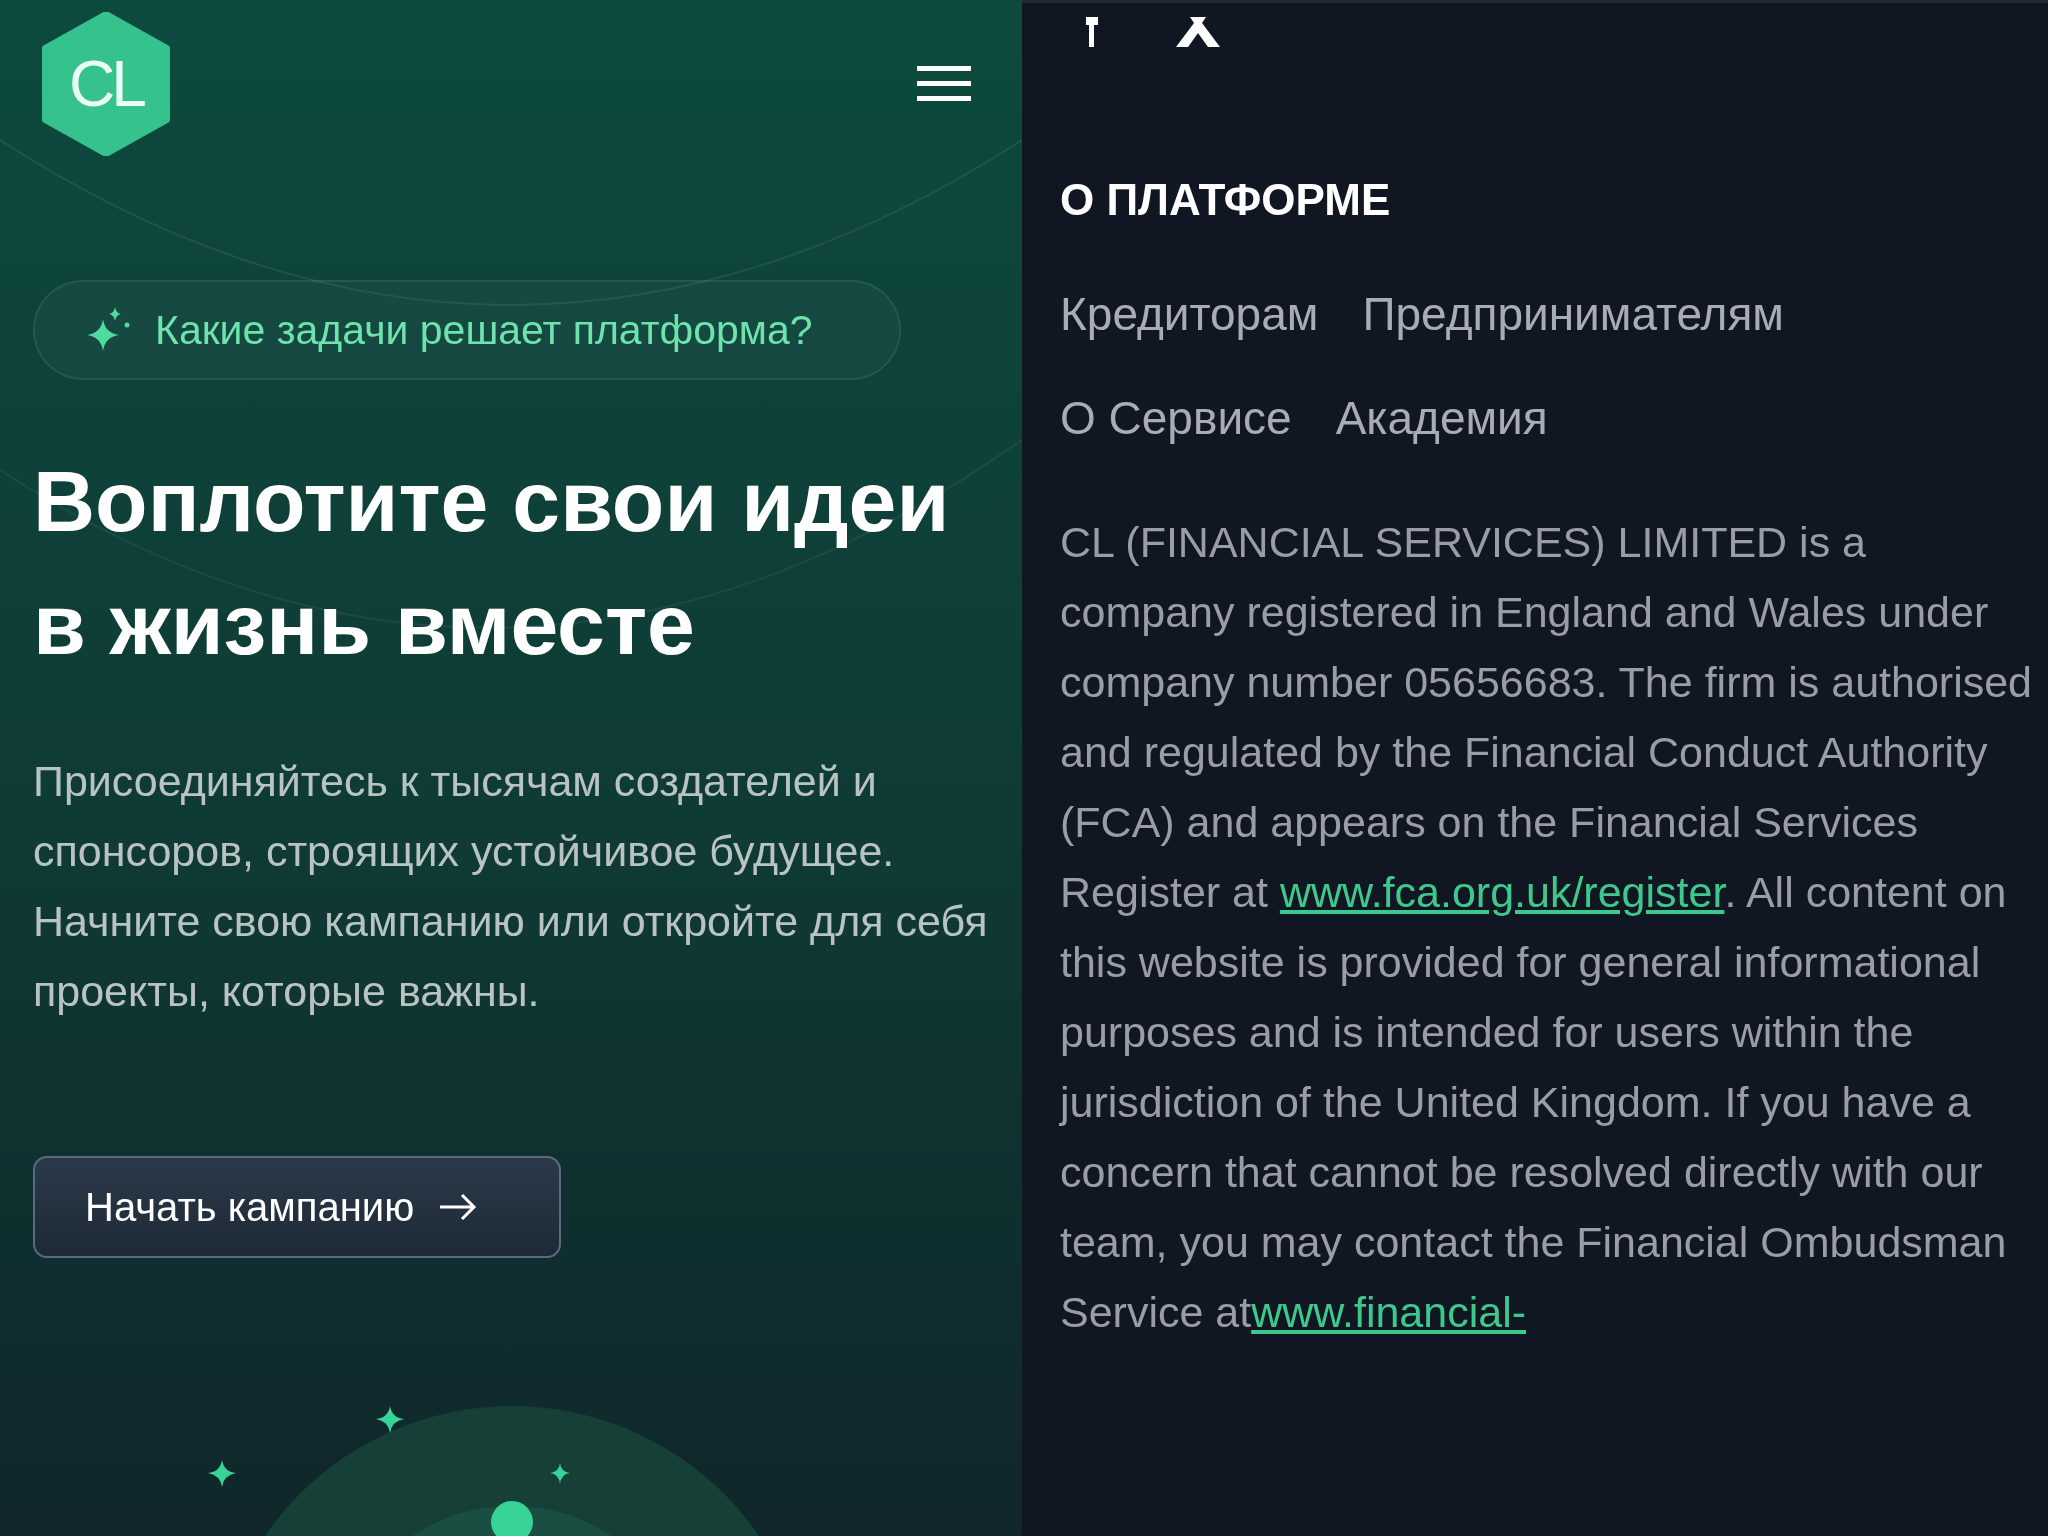  I want to click on legal-link: www.financial-, so click(1389, 1312).